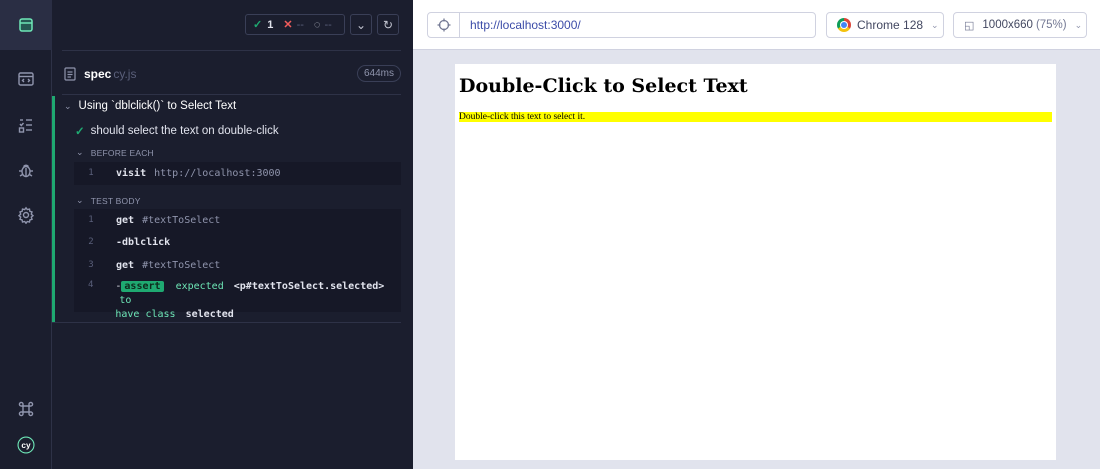  I want to click on refresh-icon: ↻, so click(388, 24).